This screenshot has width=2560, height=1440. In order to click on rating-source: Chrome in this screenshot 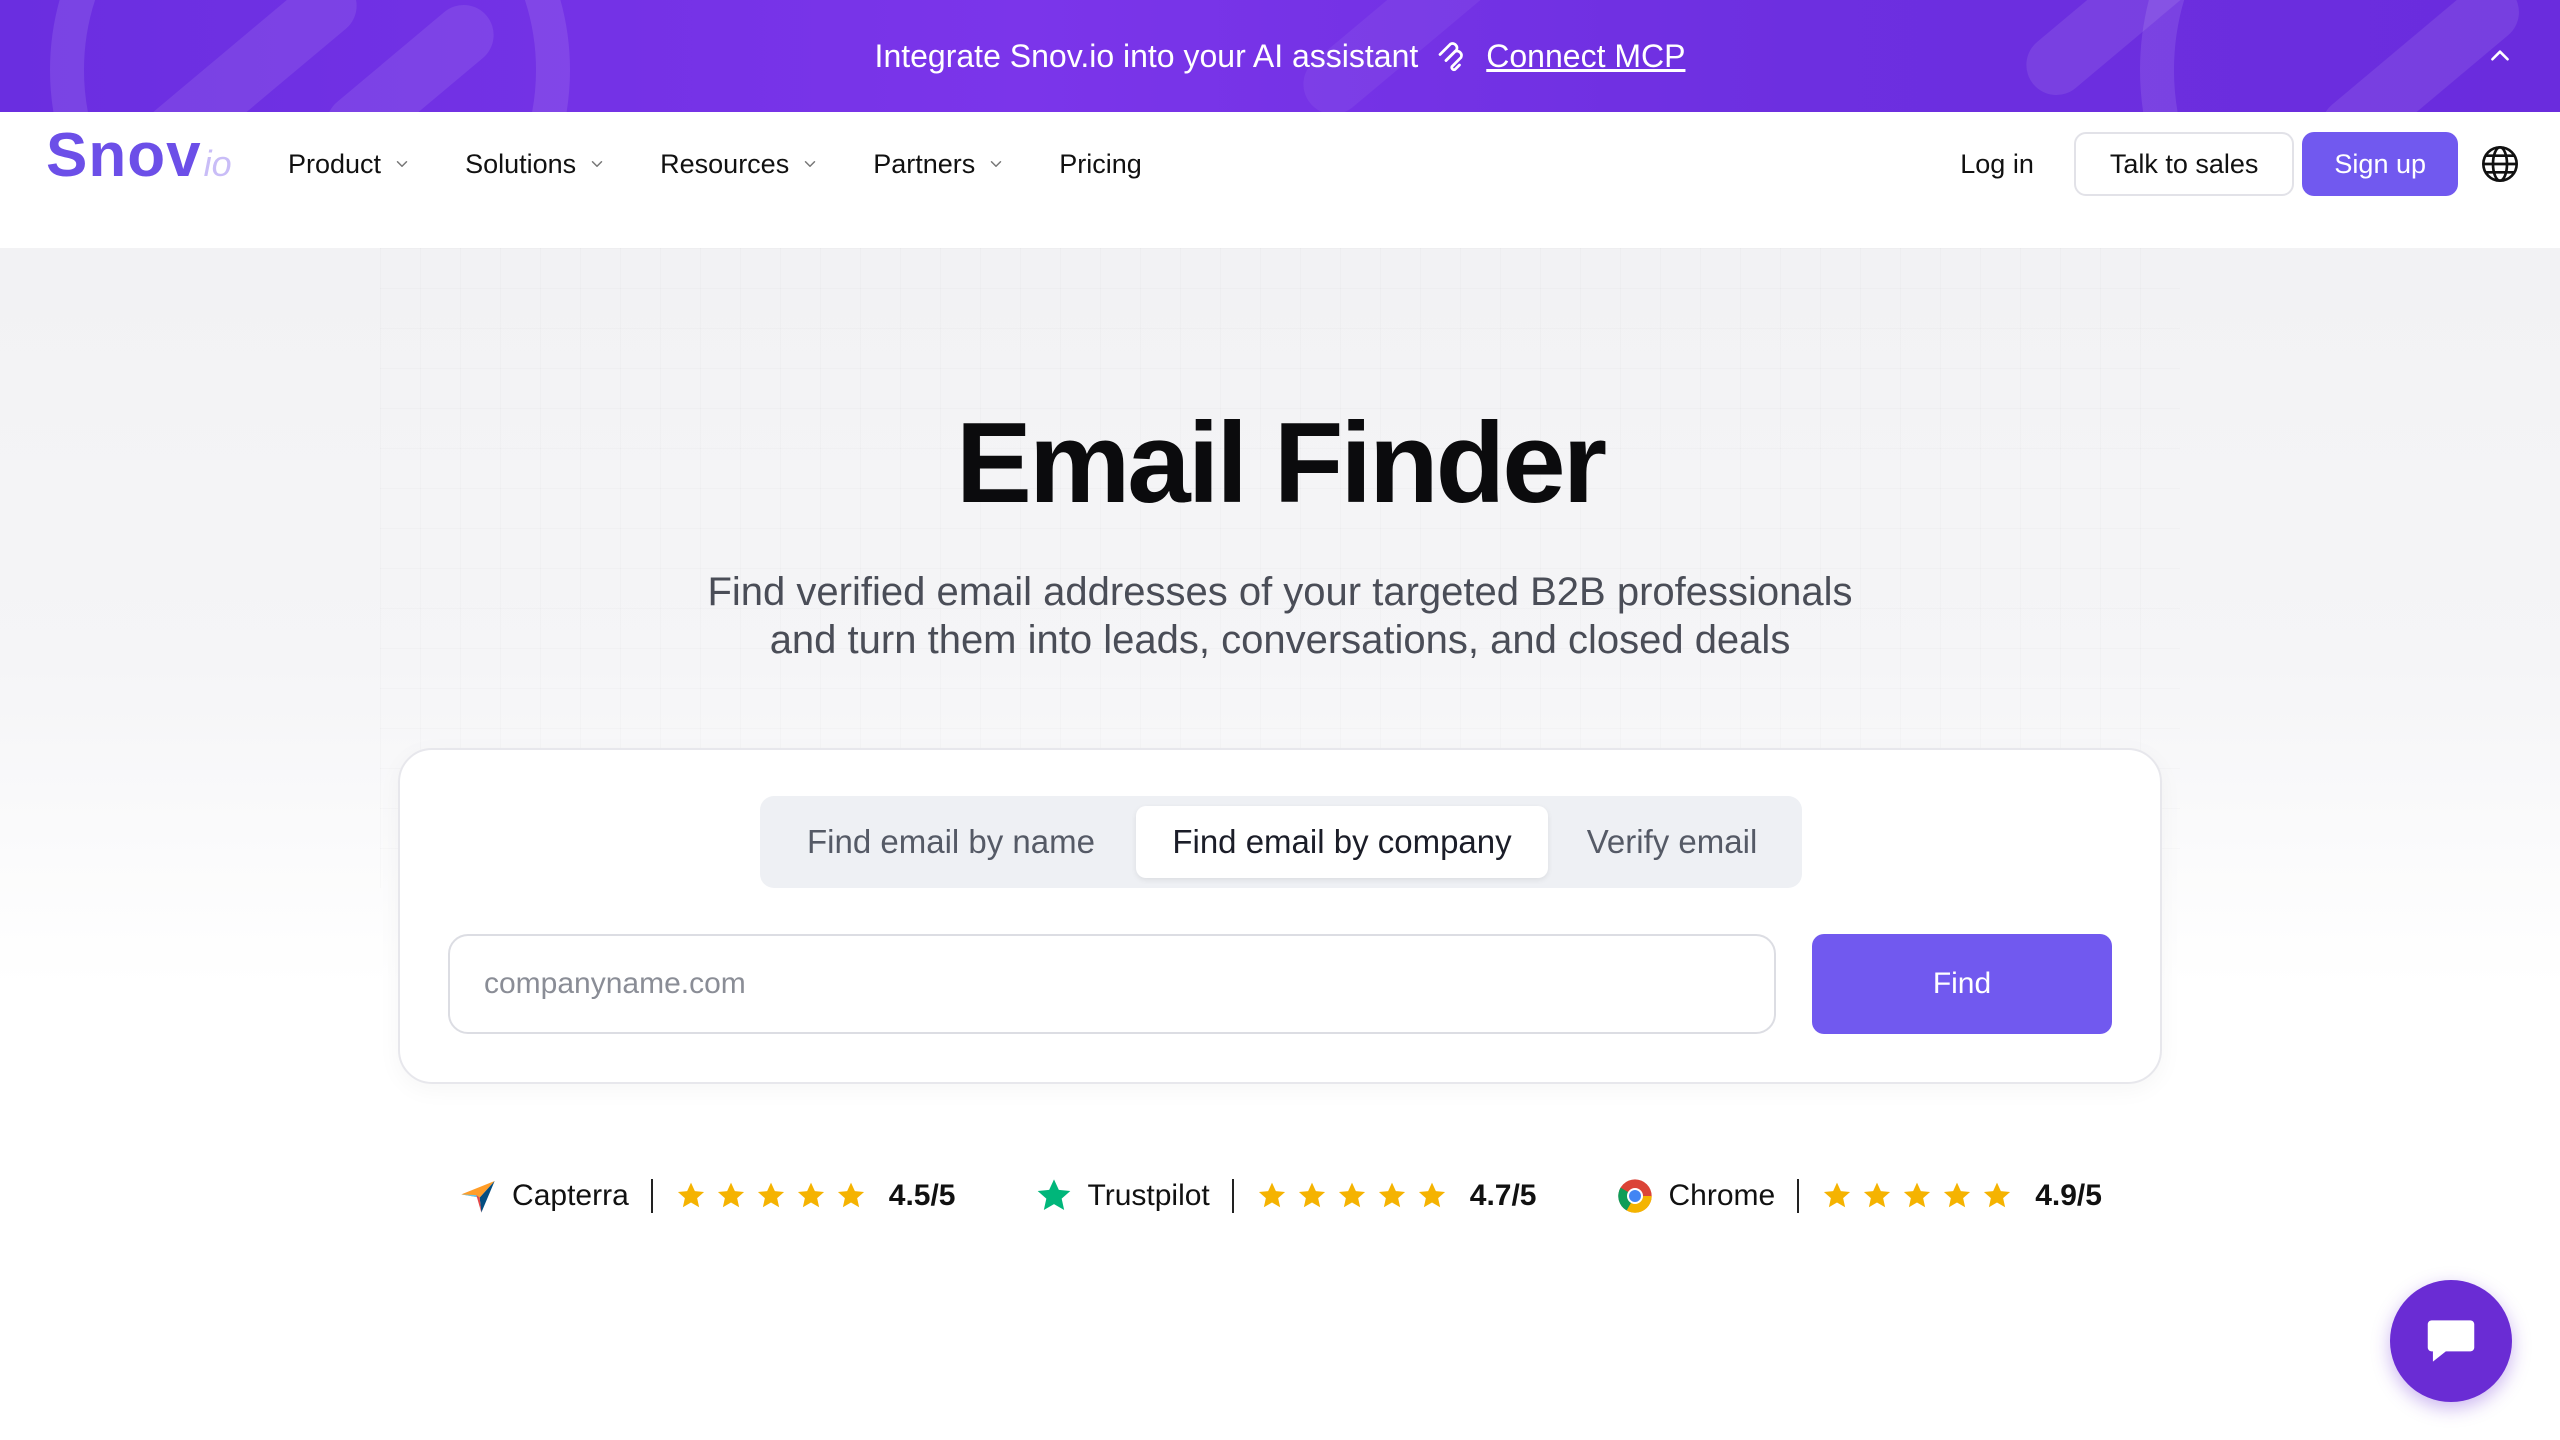, I will do `click(1722, 1195)`.